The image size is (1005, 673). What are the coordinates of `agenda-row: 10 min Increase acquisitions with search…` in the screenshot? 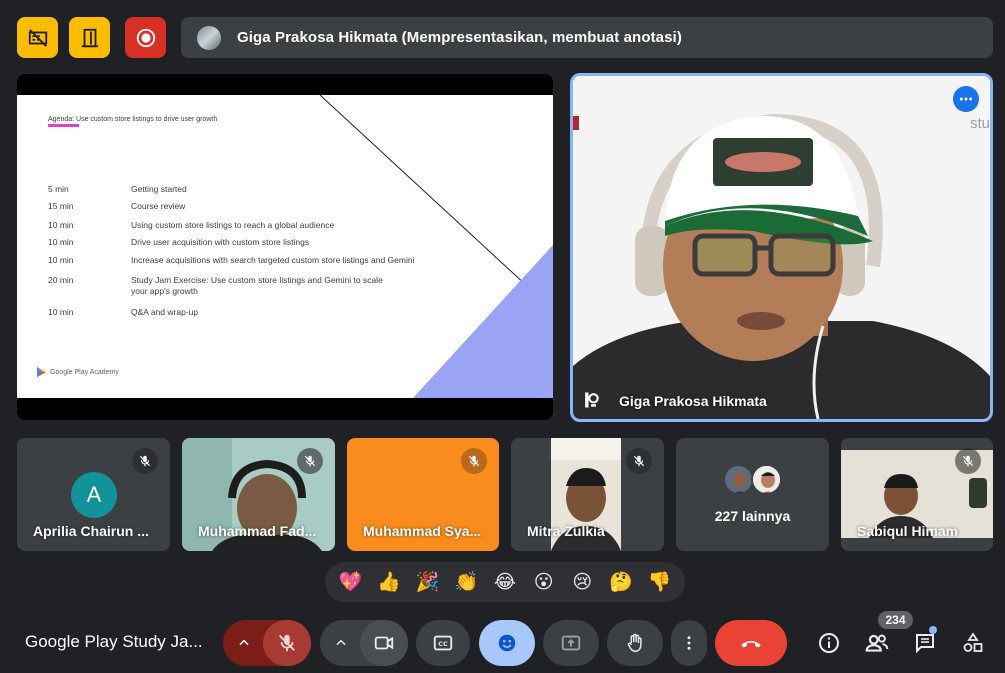 It's located at (254, 260).